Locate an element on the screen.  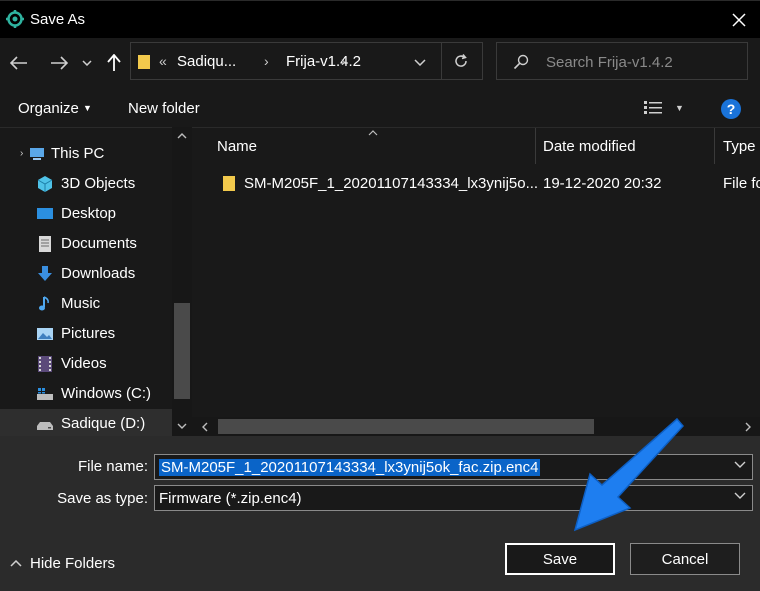
pc-icon is located at coordinates (37, 154).